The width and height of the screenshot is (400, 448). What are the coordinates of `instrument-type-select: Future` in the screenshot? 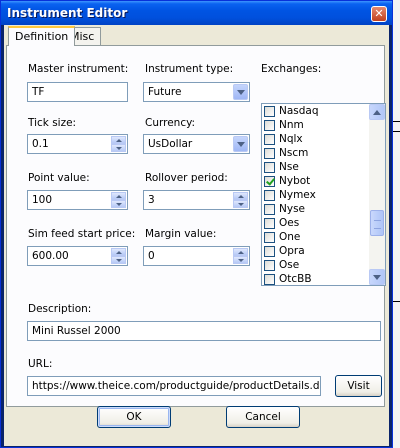 It's located at (196, 92).